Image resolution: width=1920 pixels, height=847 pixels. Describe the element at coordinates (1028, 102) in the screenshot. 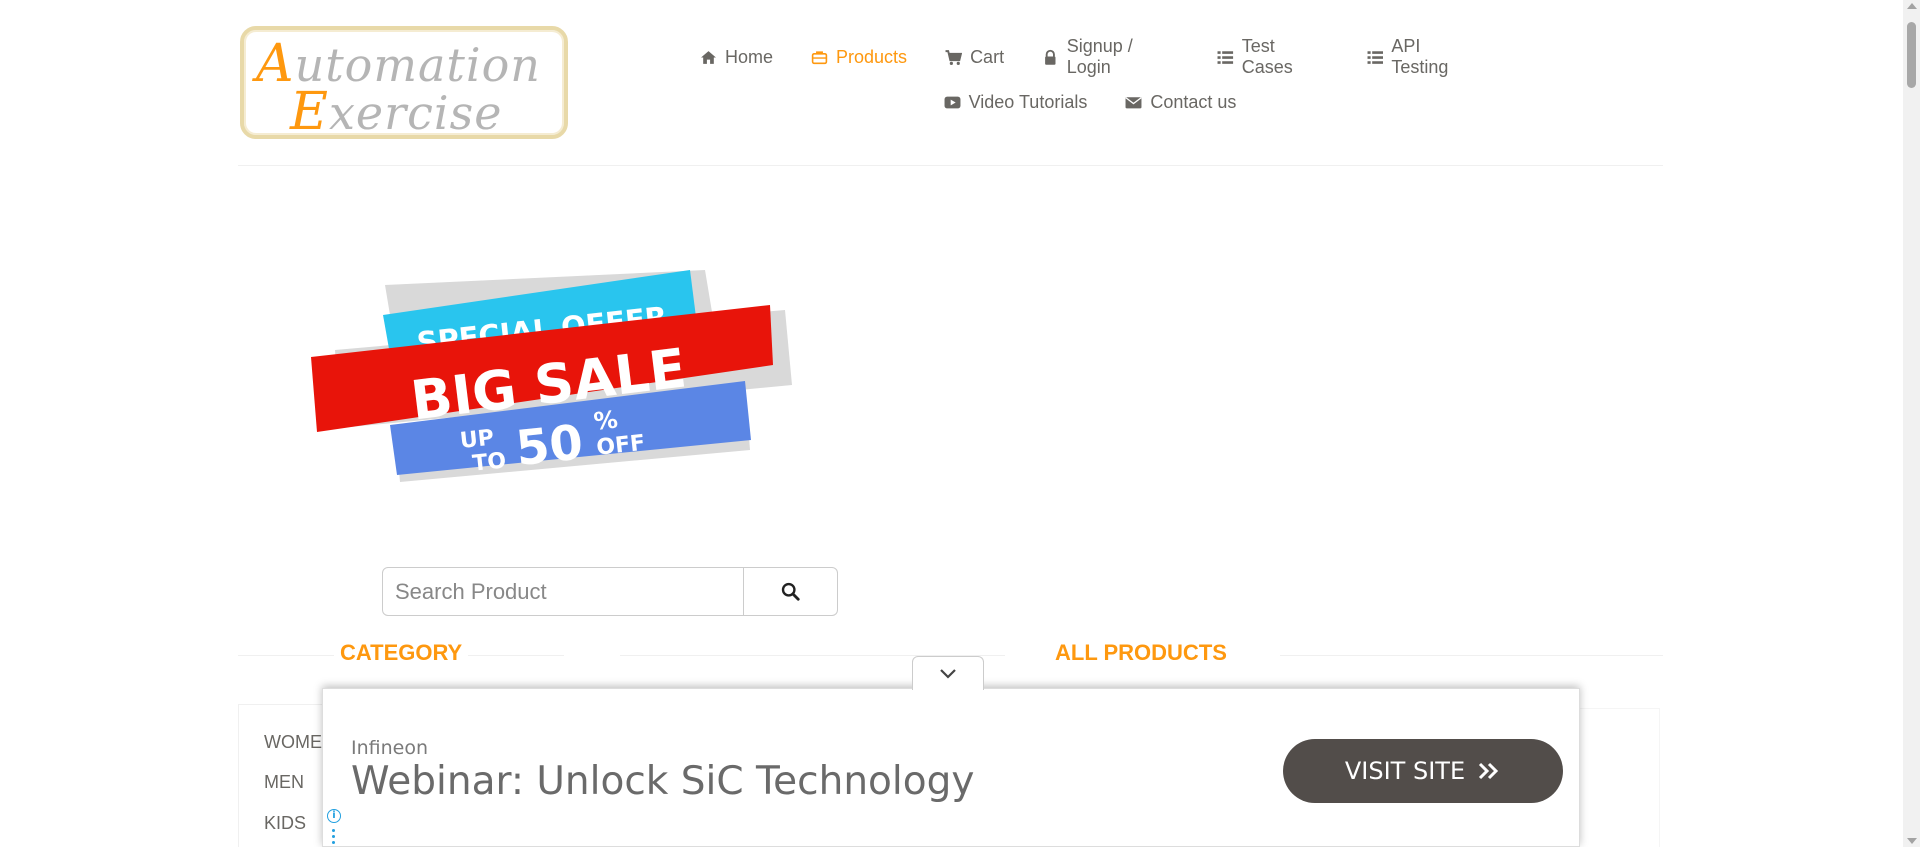

I see `nav-video-tutorials-label: Video Tutorials` at that location.